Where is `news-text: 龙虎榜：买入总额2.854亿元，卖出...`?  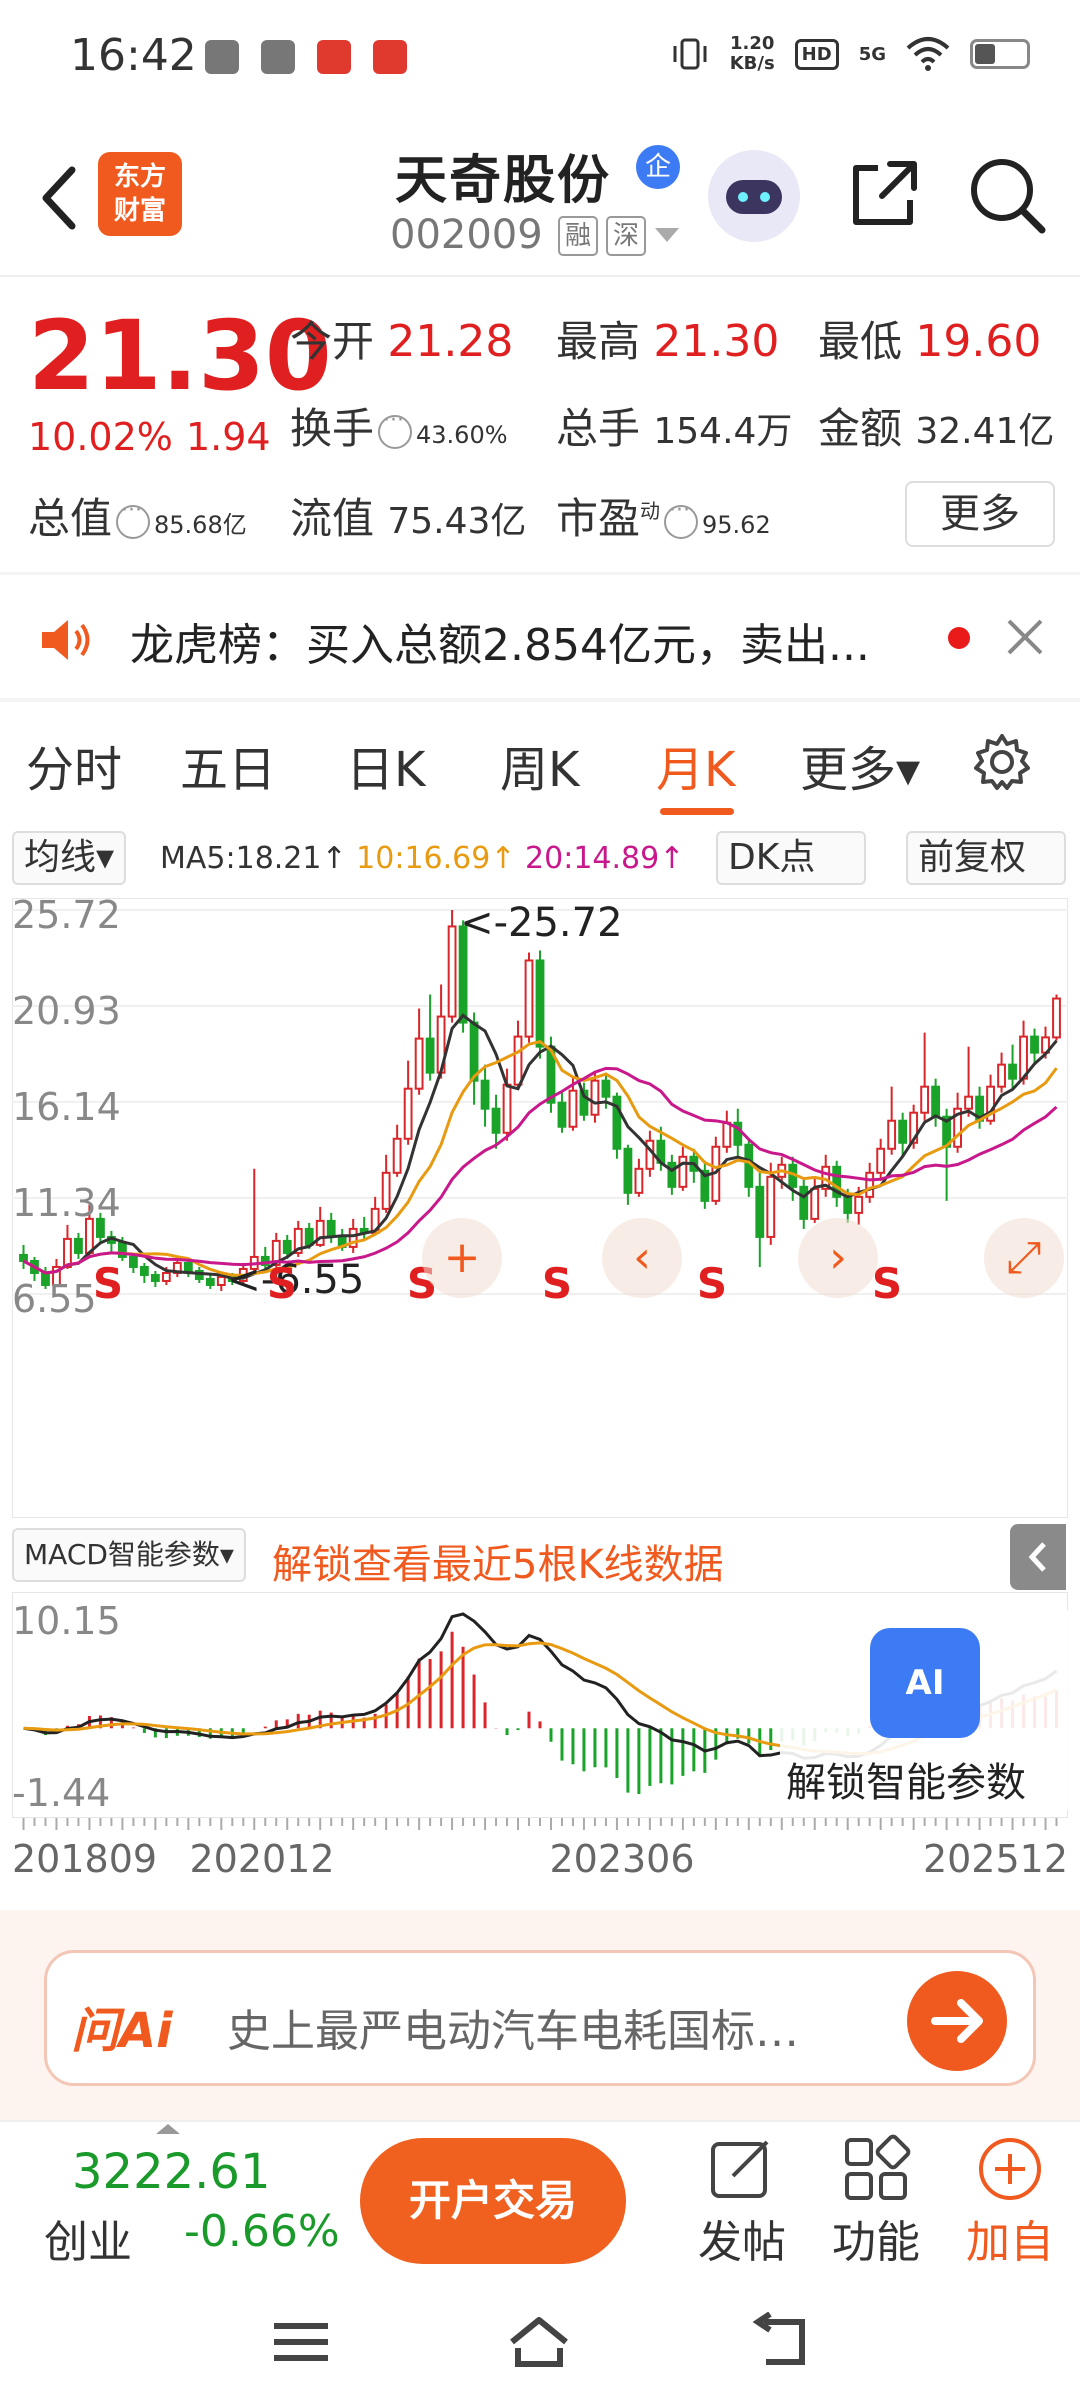
news-text: 龙虎榜：买入总额2.854亿元，卖出... is located at coordinates (500, 641).